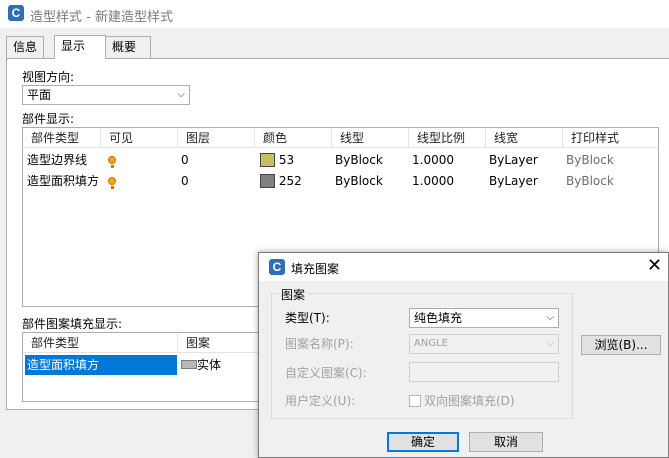 The image size is (669, 458). I want to click on view-direction-label: 视图方向:, so click(48, 77).